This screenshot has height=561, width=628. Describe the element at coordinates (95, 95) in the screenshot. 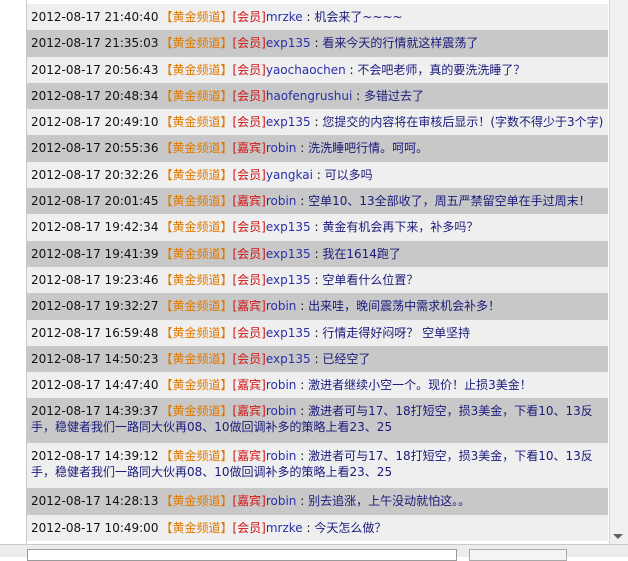

I see `message-timestamp: 2012-08-17 20:48:34` at that location.